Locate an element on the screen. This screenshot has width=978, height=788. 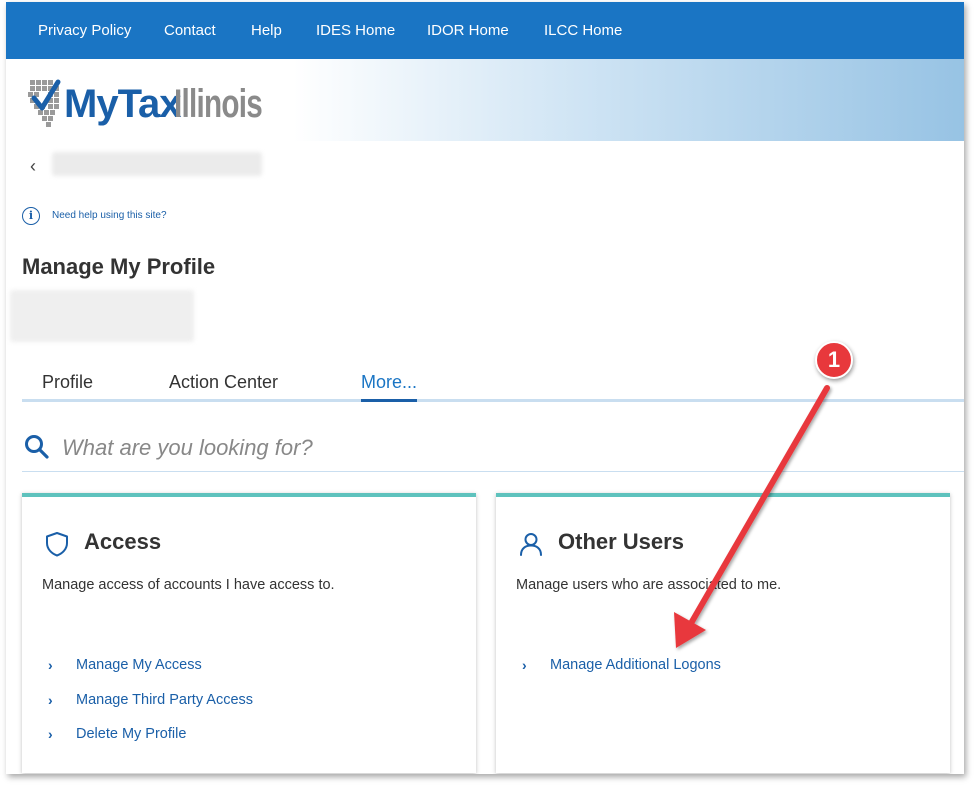
link-label: Manage Third Party Access is located at coordinates (164, 700).